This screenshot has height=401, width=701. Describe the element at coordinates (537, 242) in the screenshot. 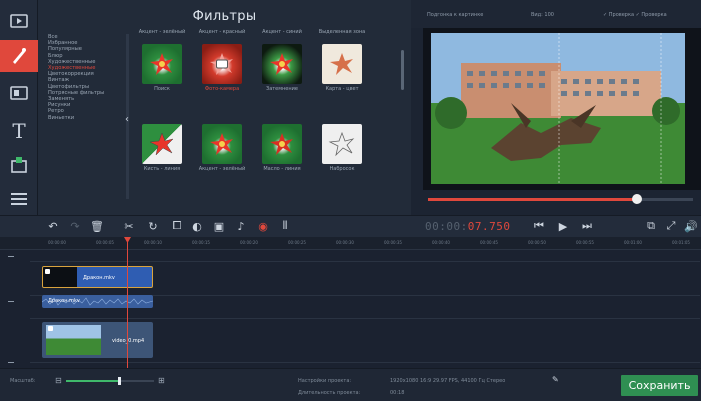

I see `ruler-tick: 00:00:50` at that location.